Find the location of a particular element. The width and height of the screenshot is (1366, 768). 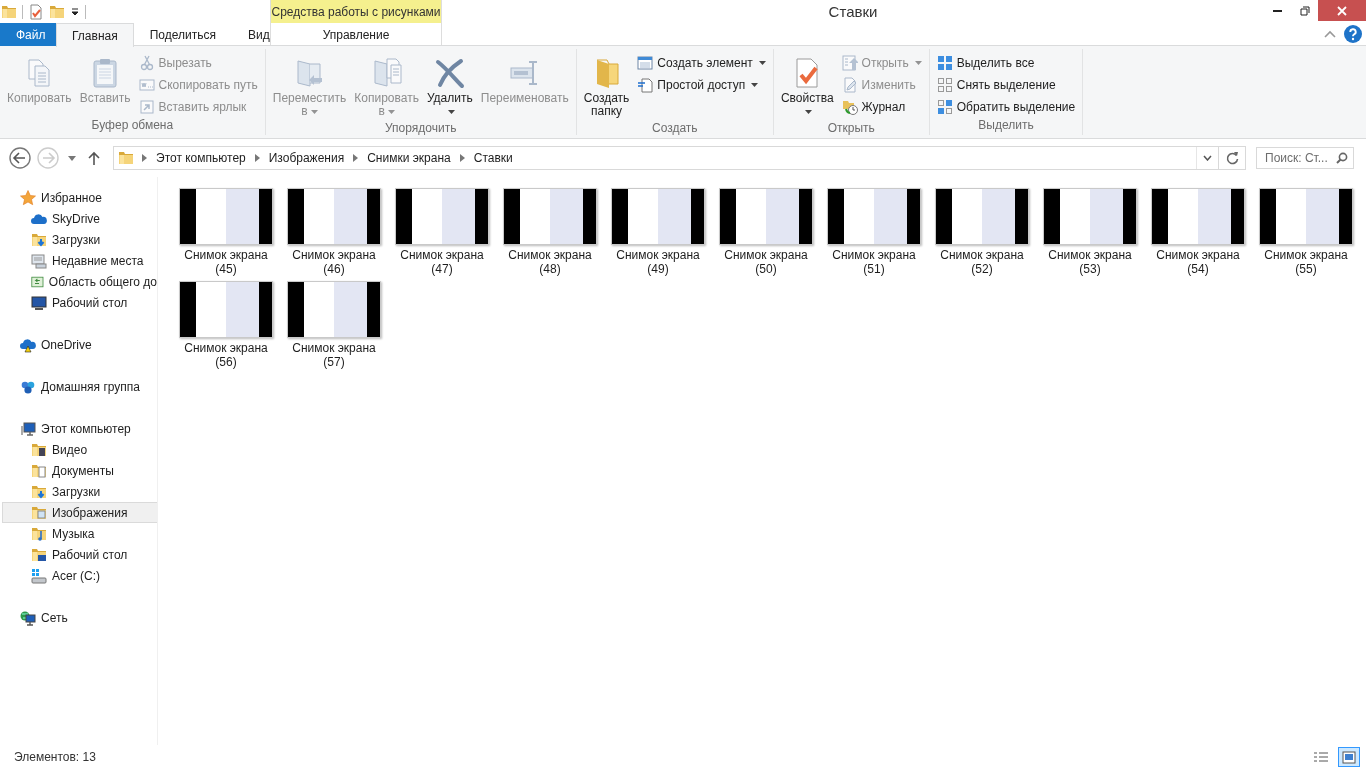

open-icon is located at coordinates (849, 63).